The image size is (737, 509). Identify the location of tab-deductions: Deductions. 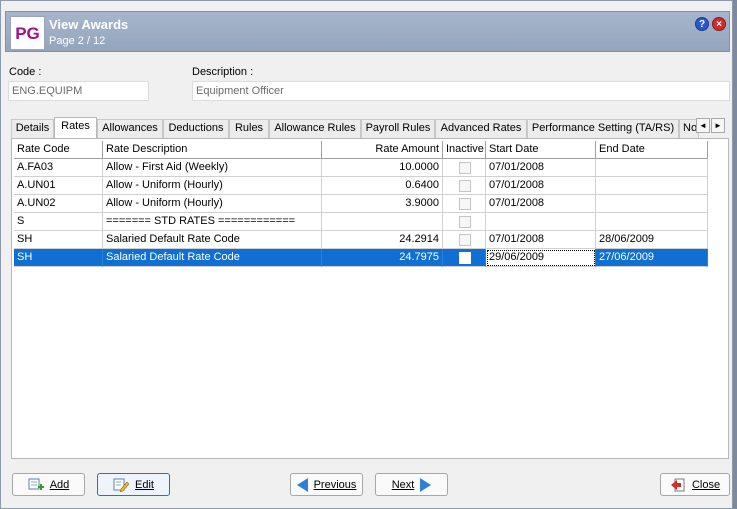
(196, 128).